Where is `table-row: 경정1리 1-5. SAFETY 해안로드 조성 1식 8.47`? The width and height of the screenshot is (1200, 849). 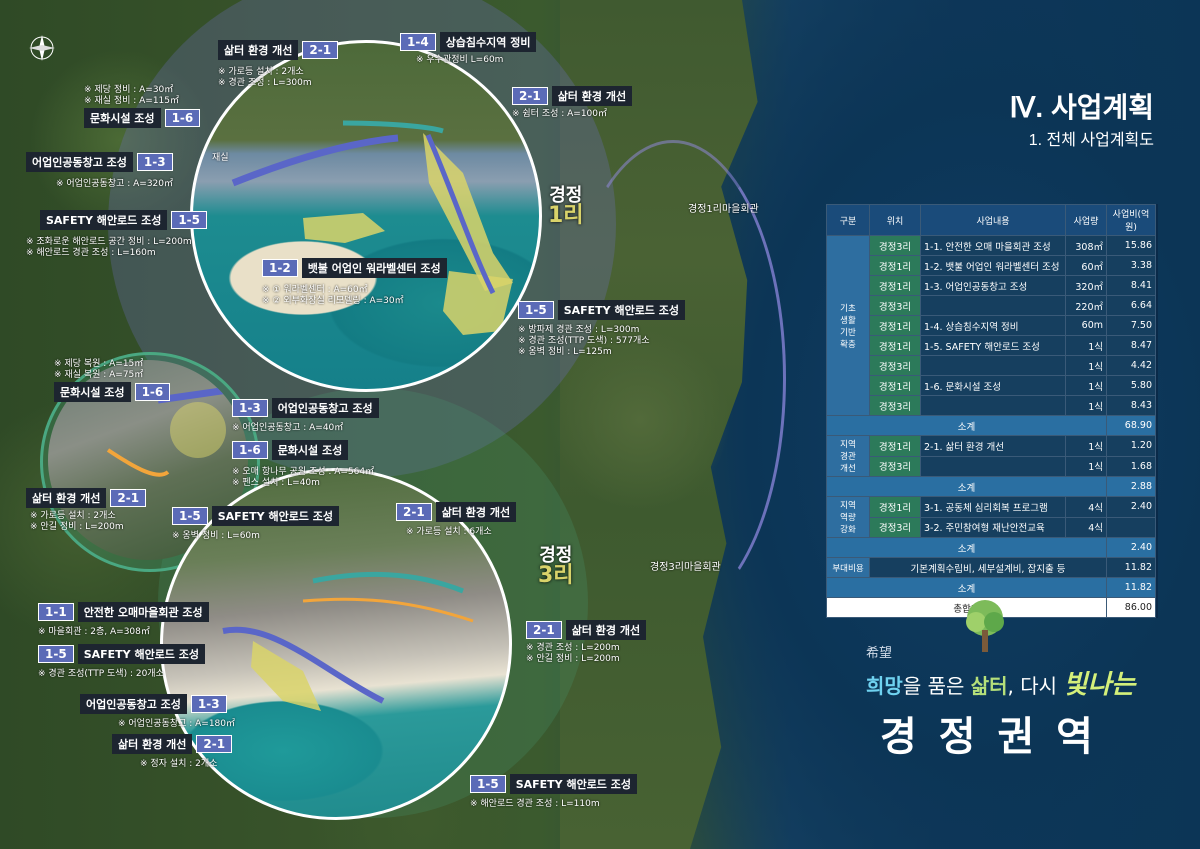 table-row: 경정1리 1-5. SAFETY 해안로드 조성 1식 8.47 is located at coordinates (991, 345).